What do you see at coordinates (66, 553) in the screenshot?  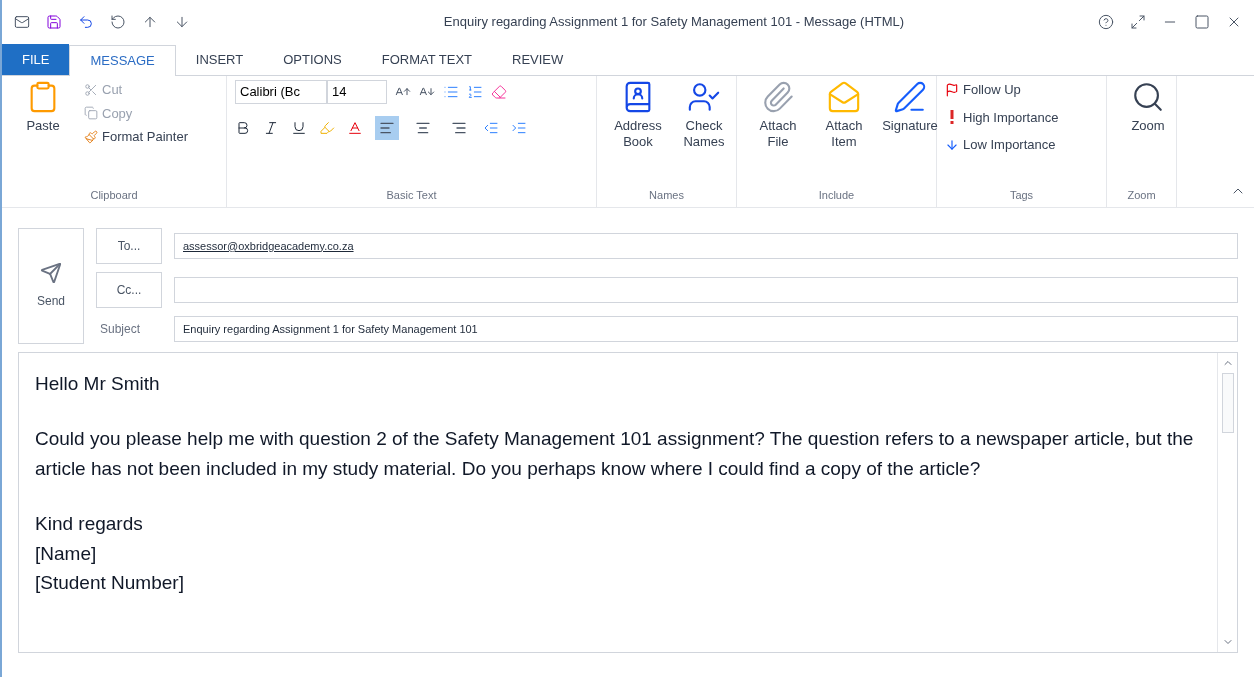 I see `body-text: [Name]` at bounding box center [66, 553].